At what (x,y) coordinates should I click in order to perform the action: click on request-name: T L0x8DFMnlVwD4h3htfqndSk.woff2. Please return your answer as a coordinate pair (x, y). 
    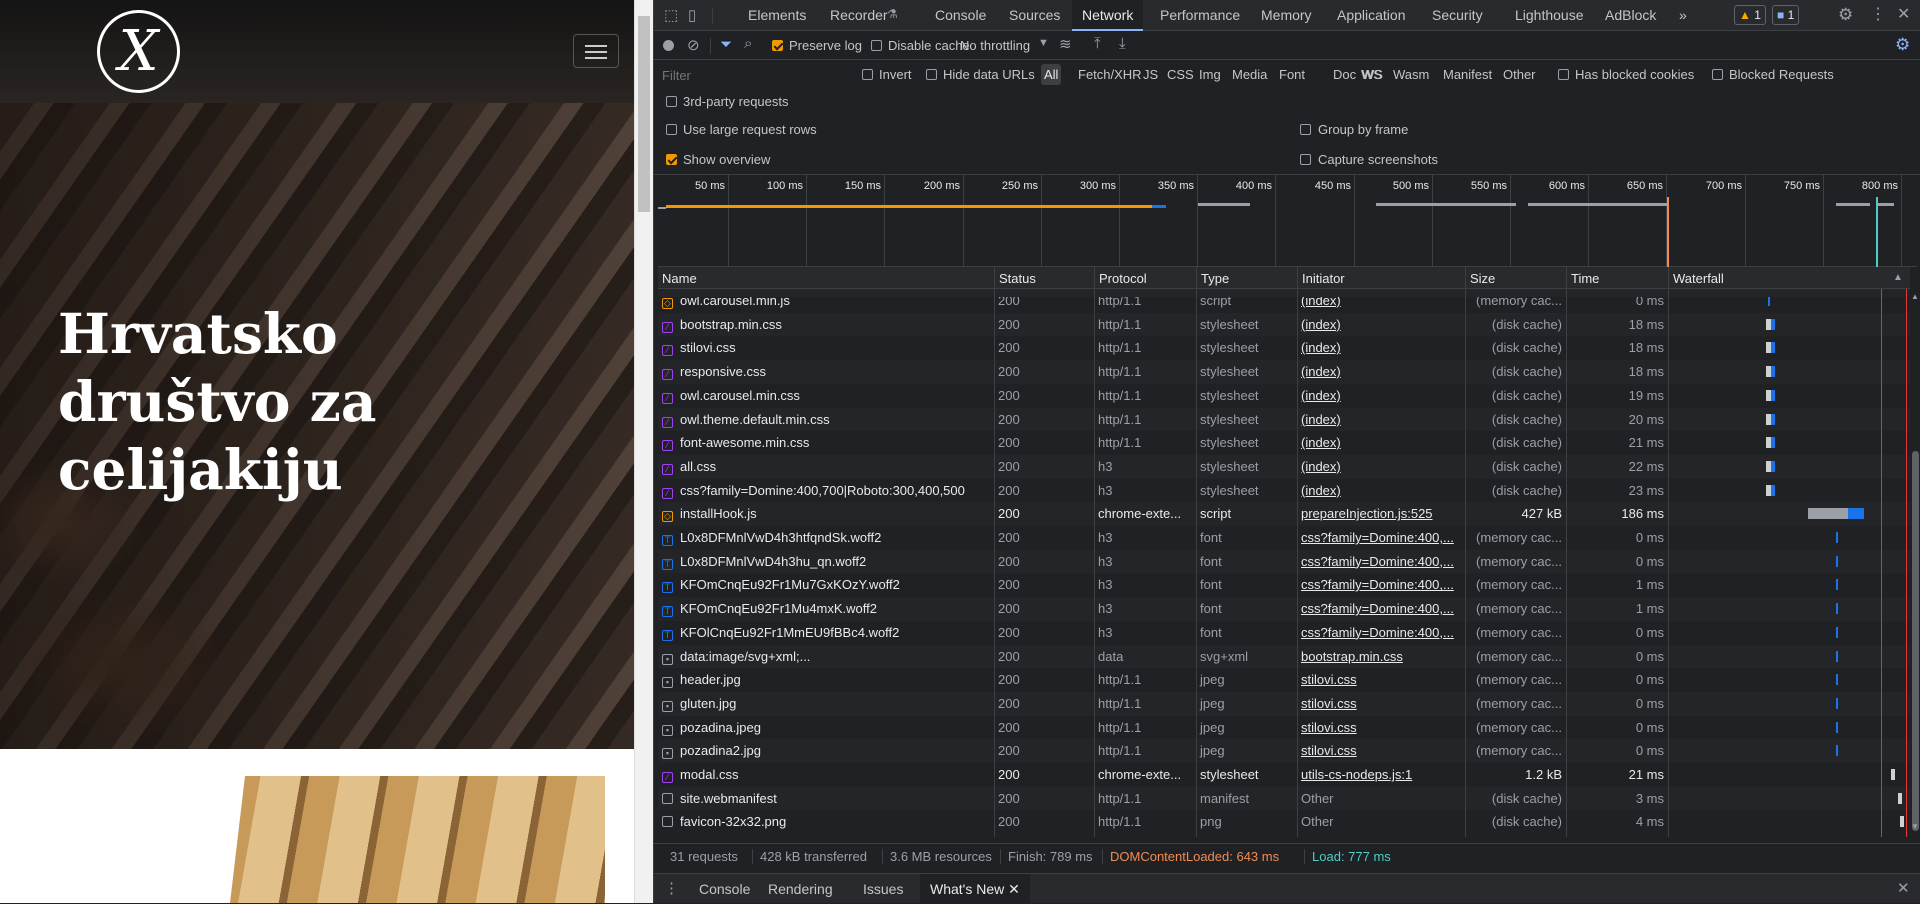
    Looking at the image, I should click on (826, 538).